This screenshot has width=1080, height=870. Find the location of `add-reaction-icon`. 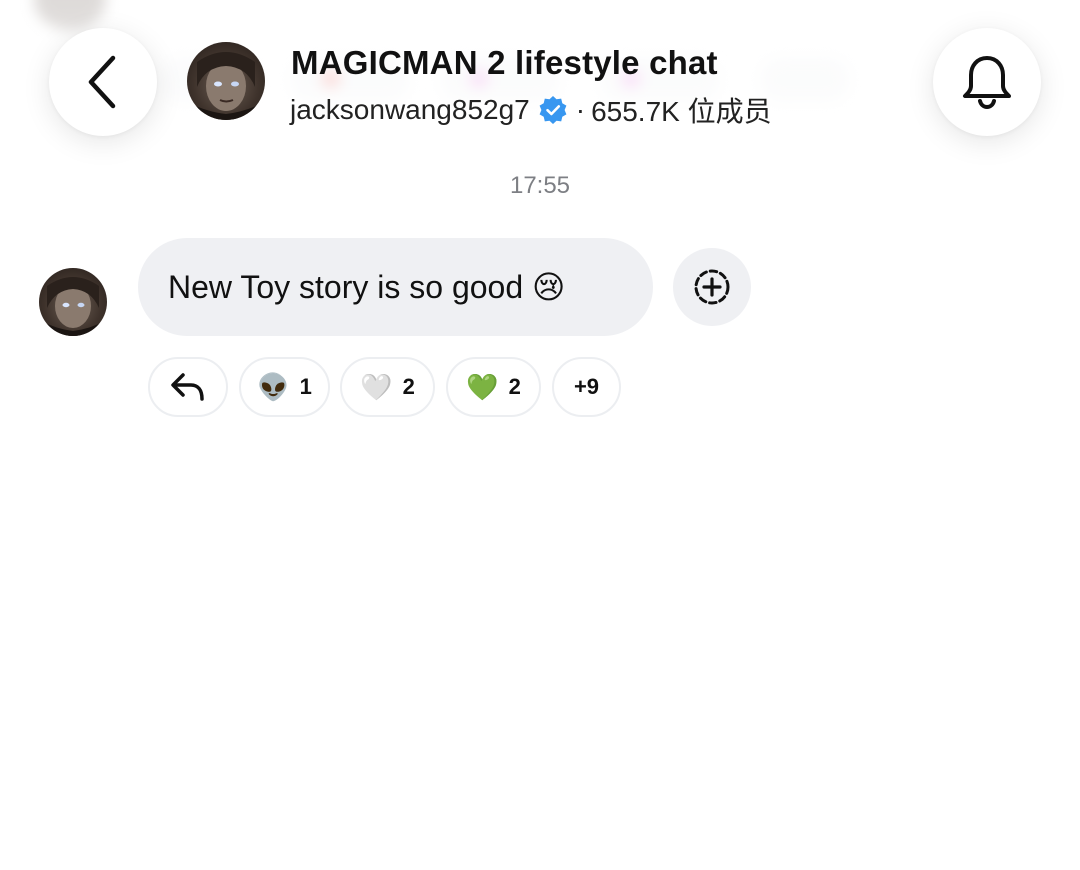

add-reaction-icon is located at coordinates (712, 287).